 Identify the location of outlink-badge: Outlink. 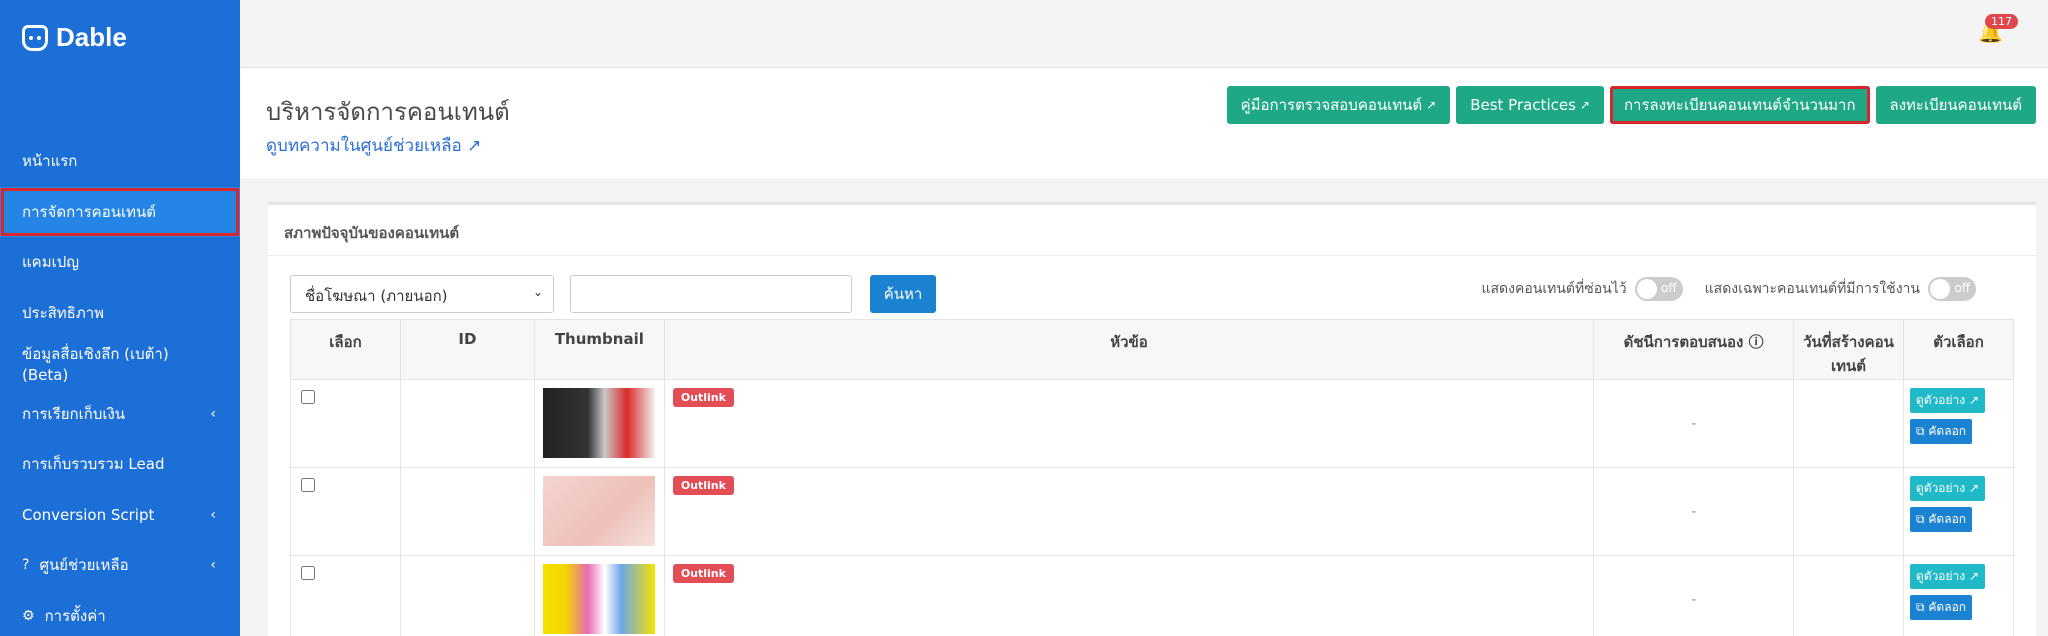
(703, 485).